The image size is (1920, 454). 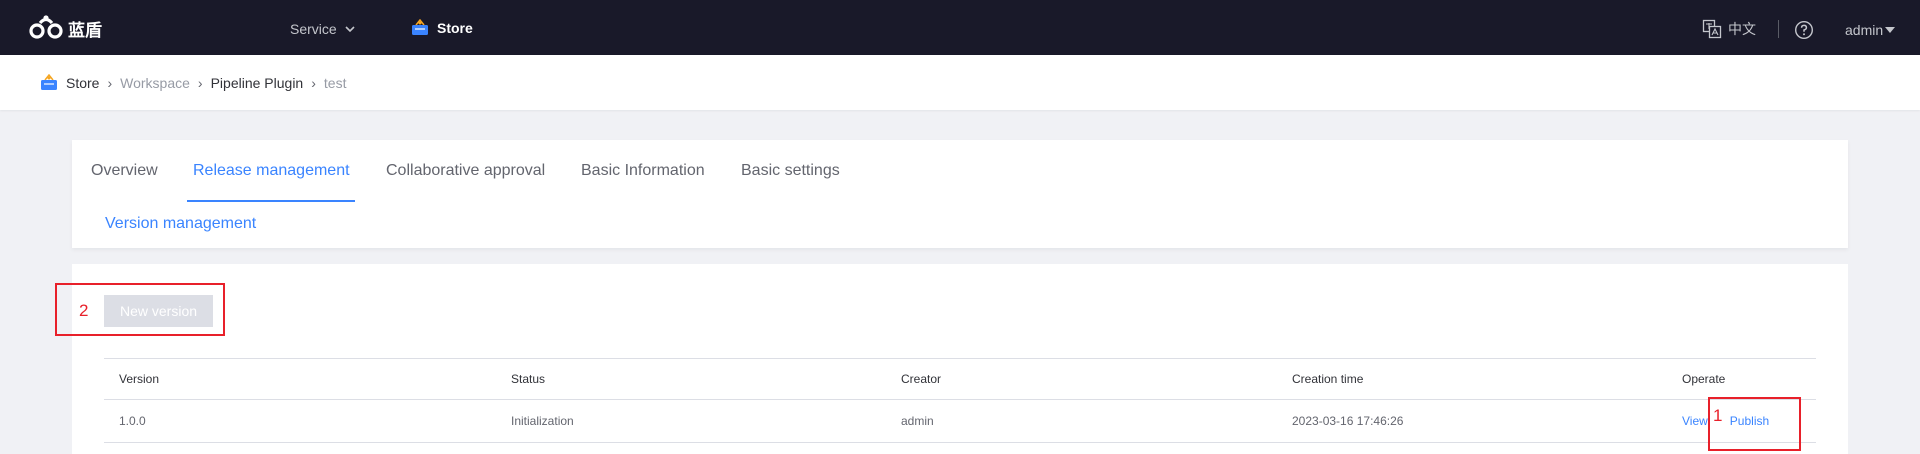 What do you see at coordinates (46, 27) in the screenshot?
I see `bluking-logo-icon` at bounding box center [46, 27].